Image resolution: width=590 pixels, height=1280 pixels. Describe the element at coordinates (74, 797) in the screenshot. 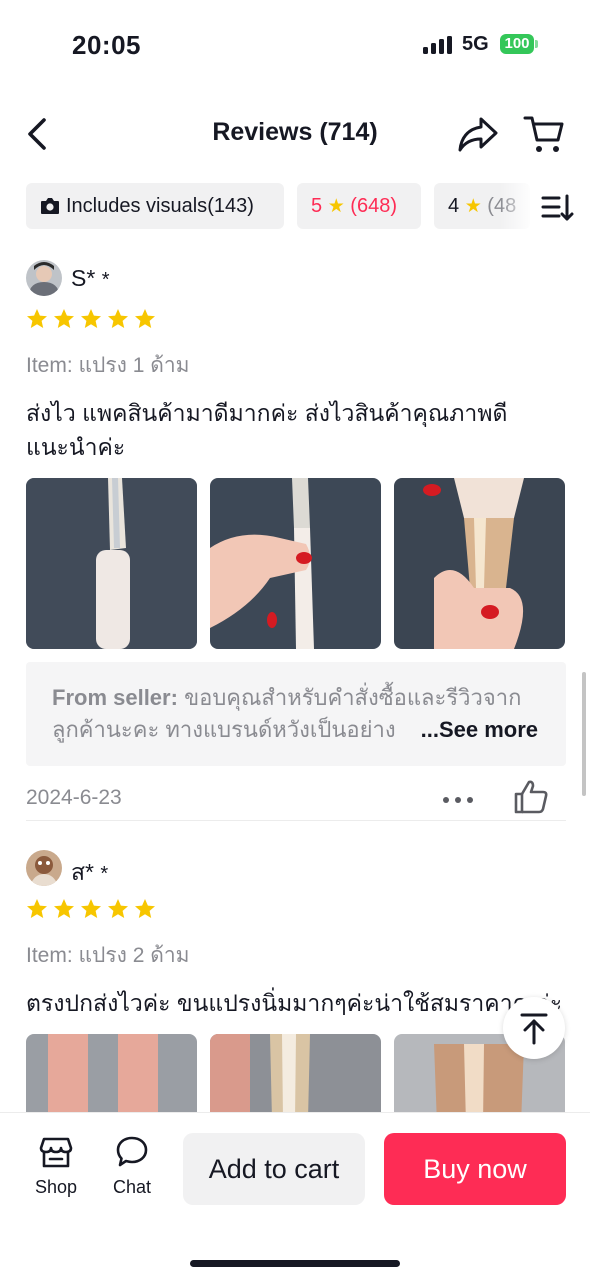

I see `review-date: 2024-6-23` at that location.